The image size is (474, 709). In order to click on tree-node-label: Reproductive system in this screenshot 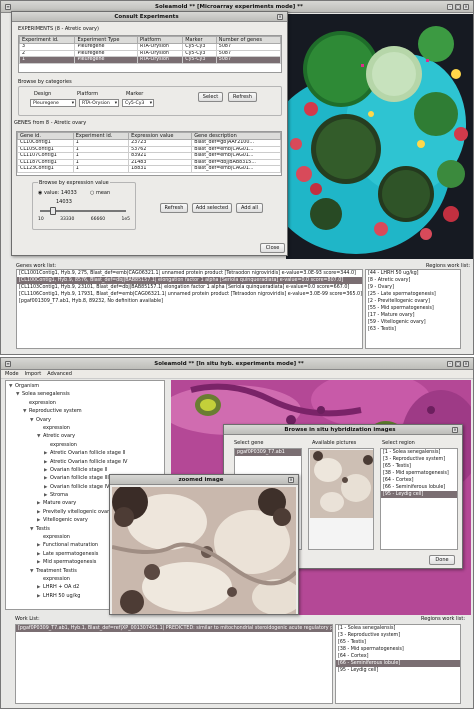, I will do `click(55, 411)`.